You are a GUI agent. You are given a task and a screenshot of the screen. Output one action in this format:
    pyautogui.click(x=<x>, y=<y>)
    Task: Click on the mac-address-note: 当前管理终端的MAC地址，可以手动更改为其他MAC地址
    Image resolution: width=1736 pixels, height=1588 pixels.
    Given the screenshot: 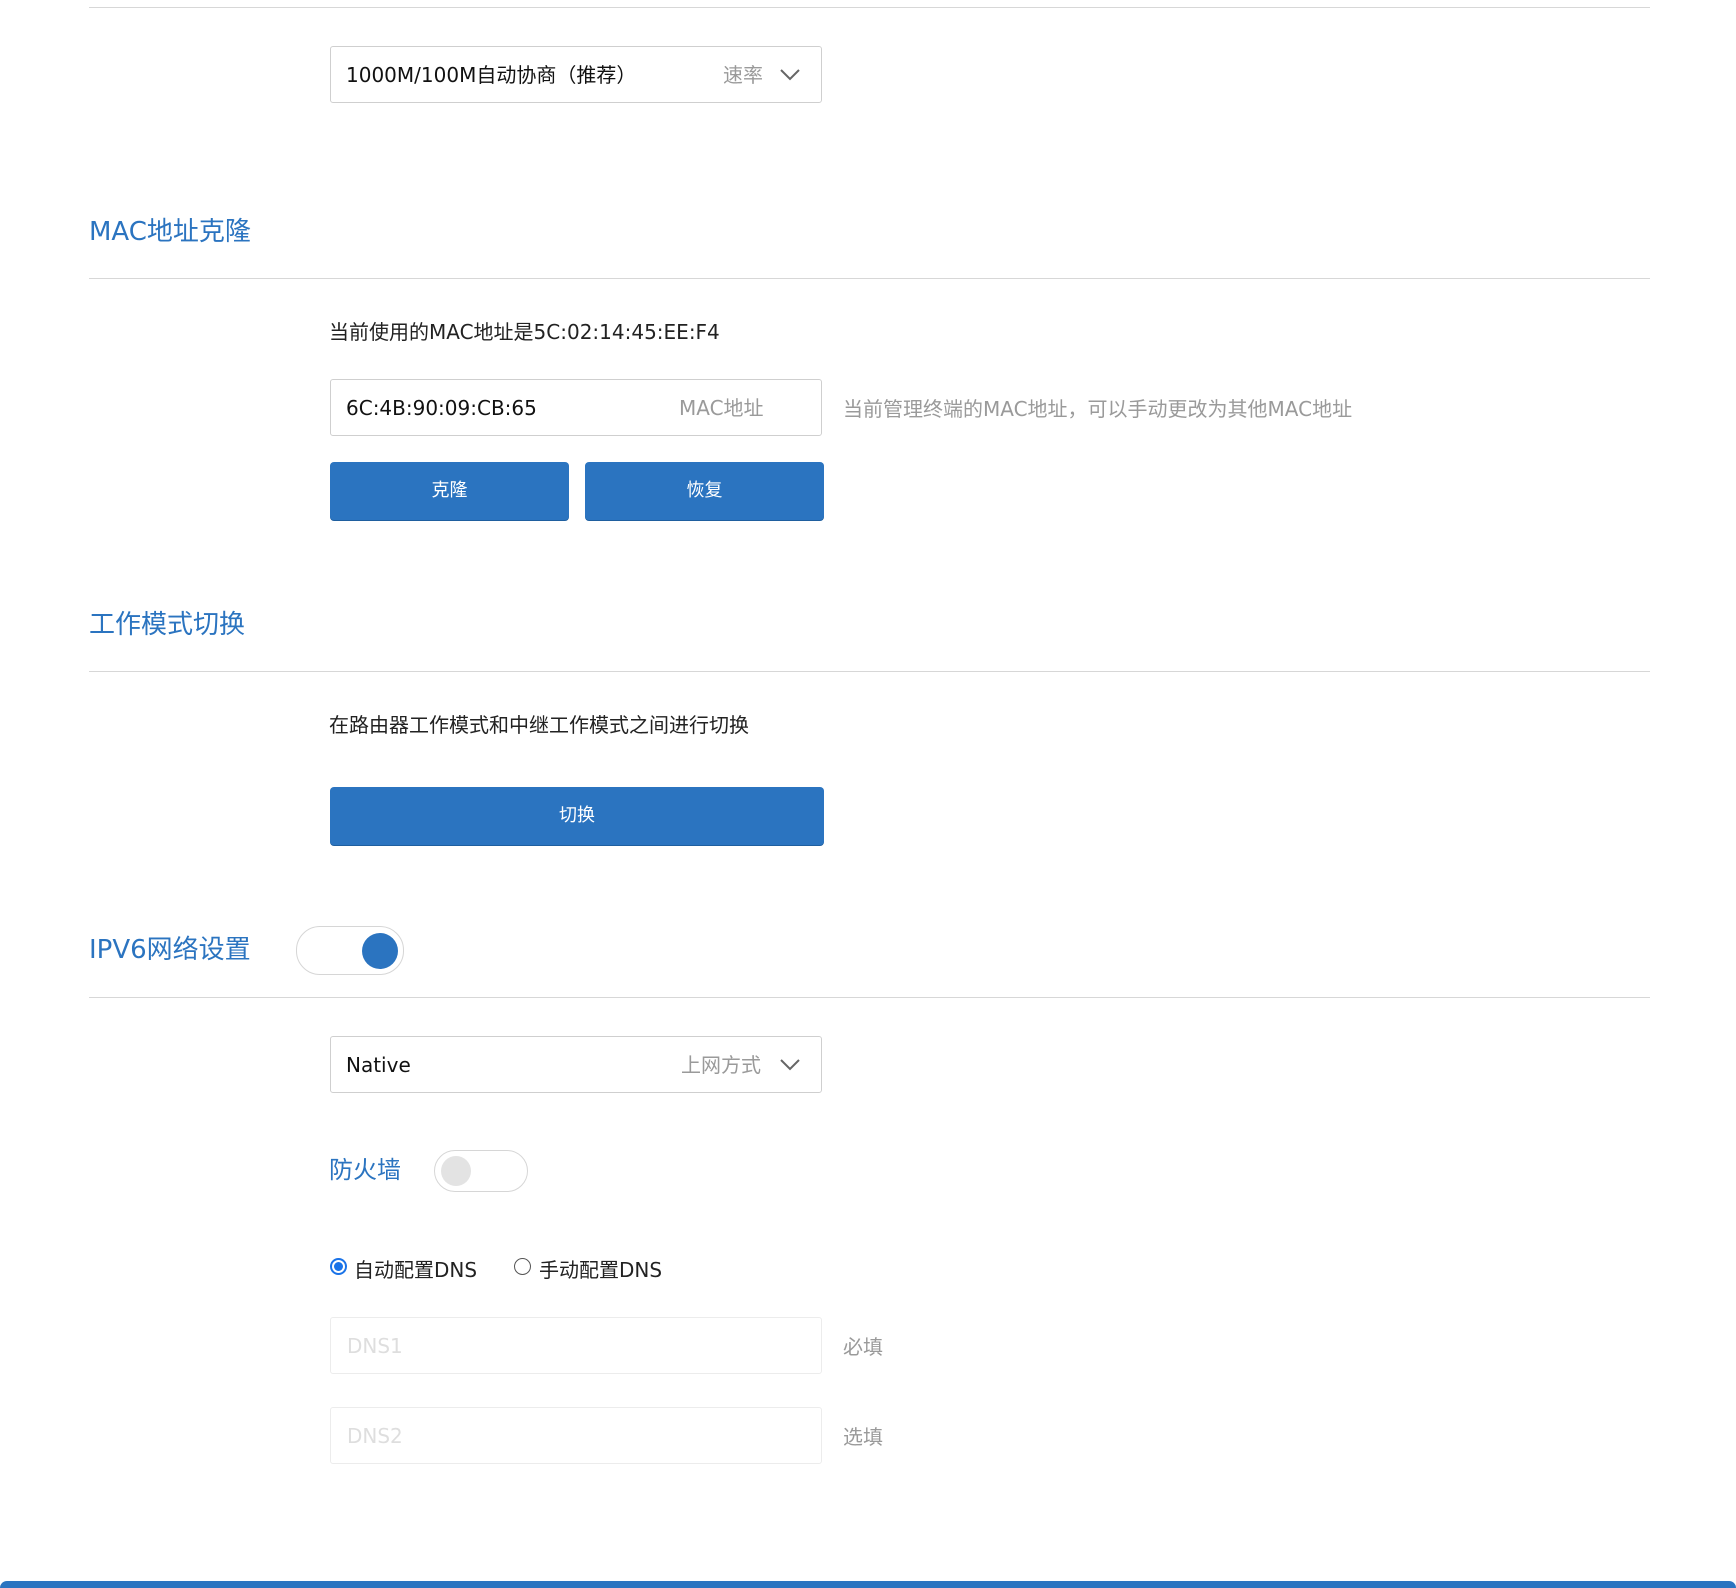 What is the action you would take?
    pyautogui.click(x=1098, y=409)
    